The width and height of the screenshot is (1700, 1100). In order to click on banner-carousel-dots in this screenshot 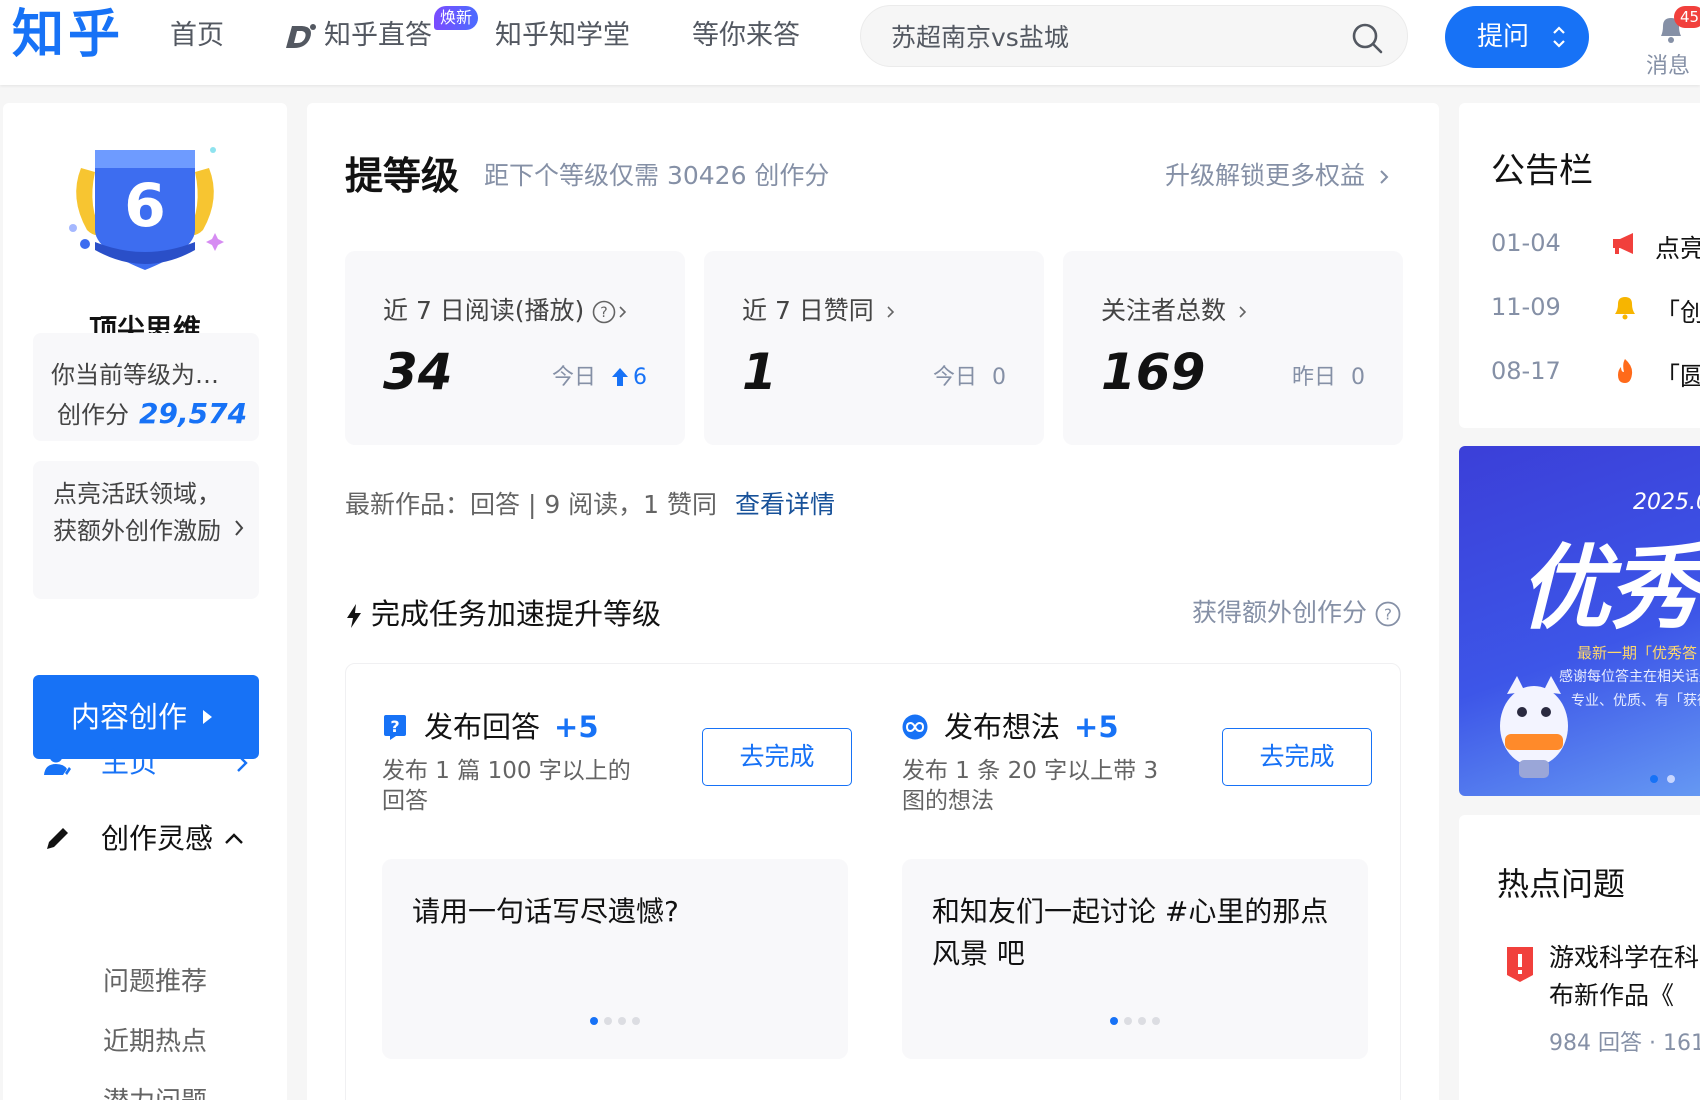, I will do `click(1669, 779)`.